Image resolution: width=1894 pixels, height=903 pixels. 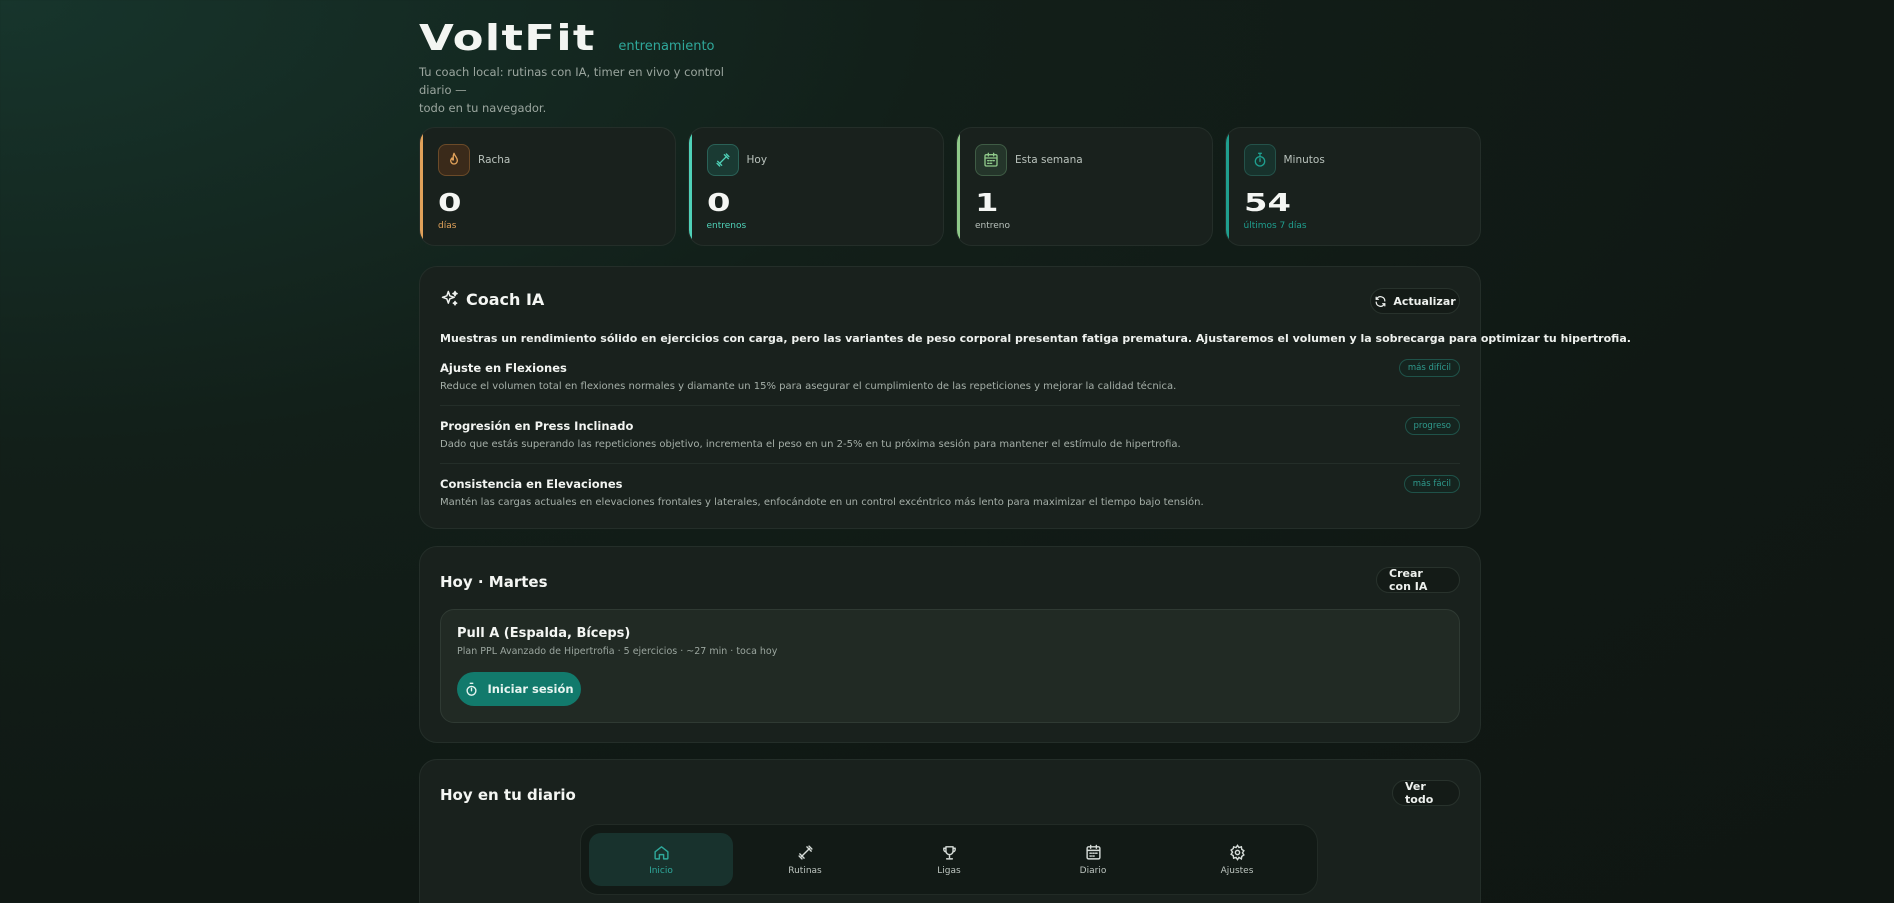 I want to click on tip-tag: progreso, so click(x=1432, y=426).